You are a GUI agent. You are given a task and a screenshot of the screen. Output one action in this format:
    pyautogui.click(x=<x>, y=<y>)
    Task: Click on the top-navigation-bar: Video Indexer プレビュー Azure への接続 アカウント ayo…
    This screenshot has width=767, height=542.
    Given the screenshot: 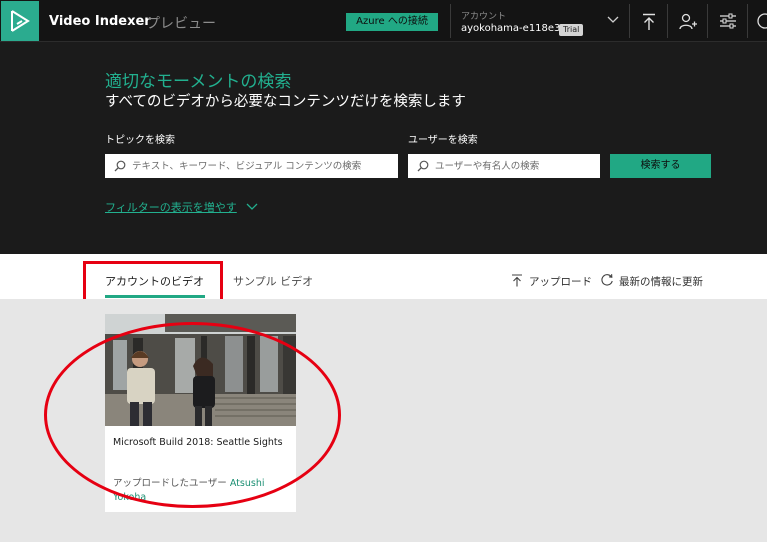 What is the action you would take?
    pyautogui.click(x=383, y=21)
    